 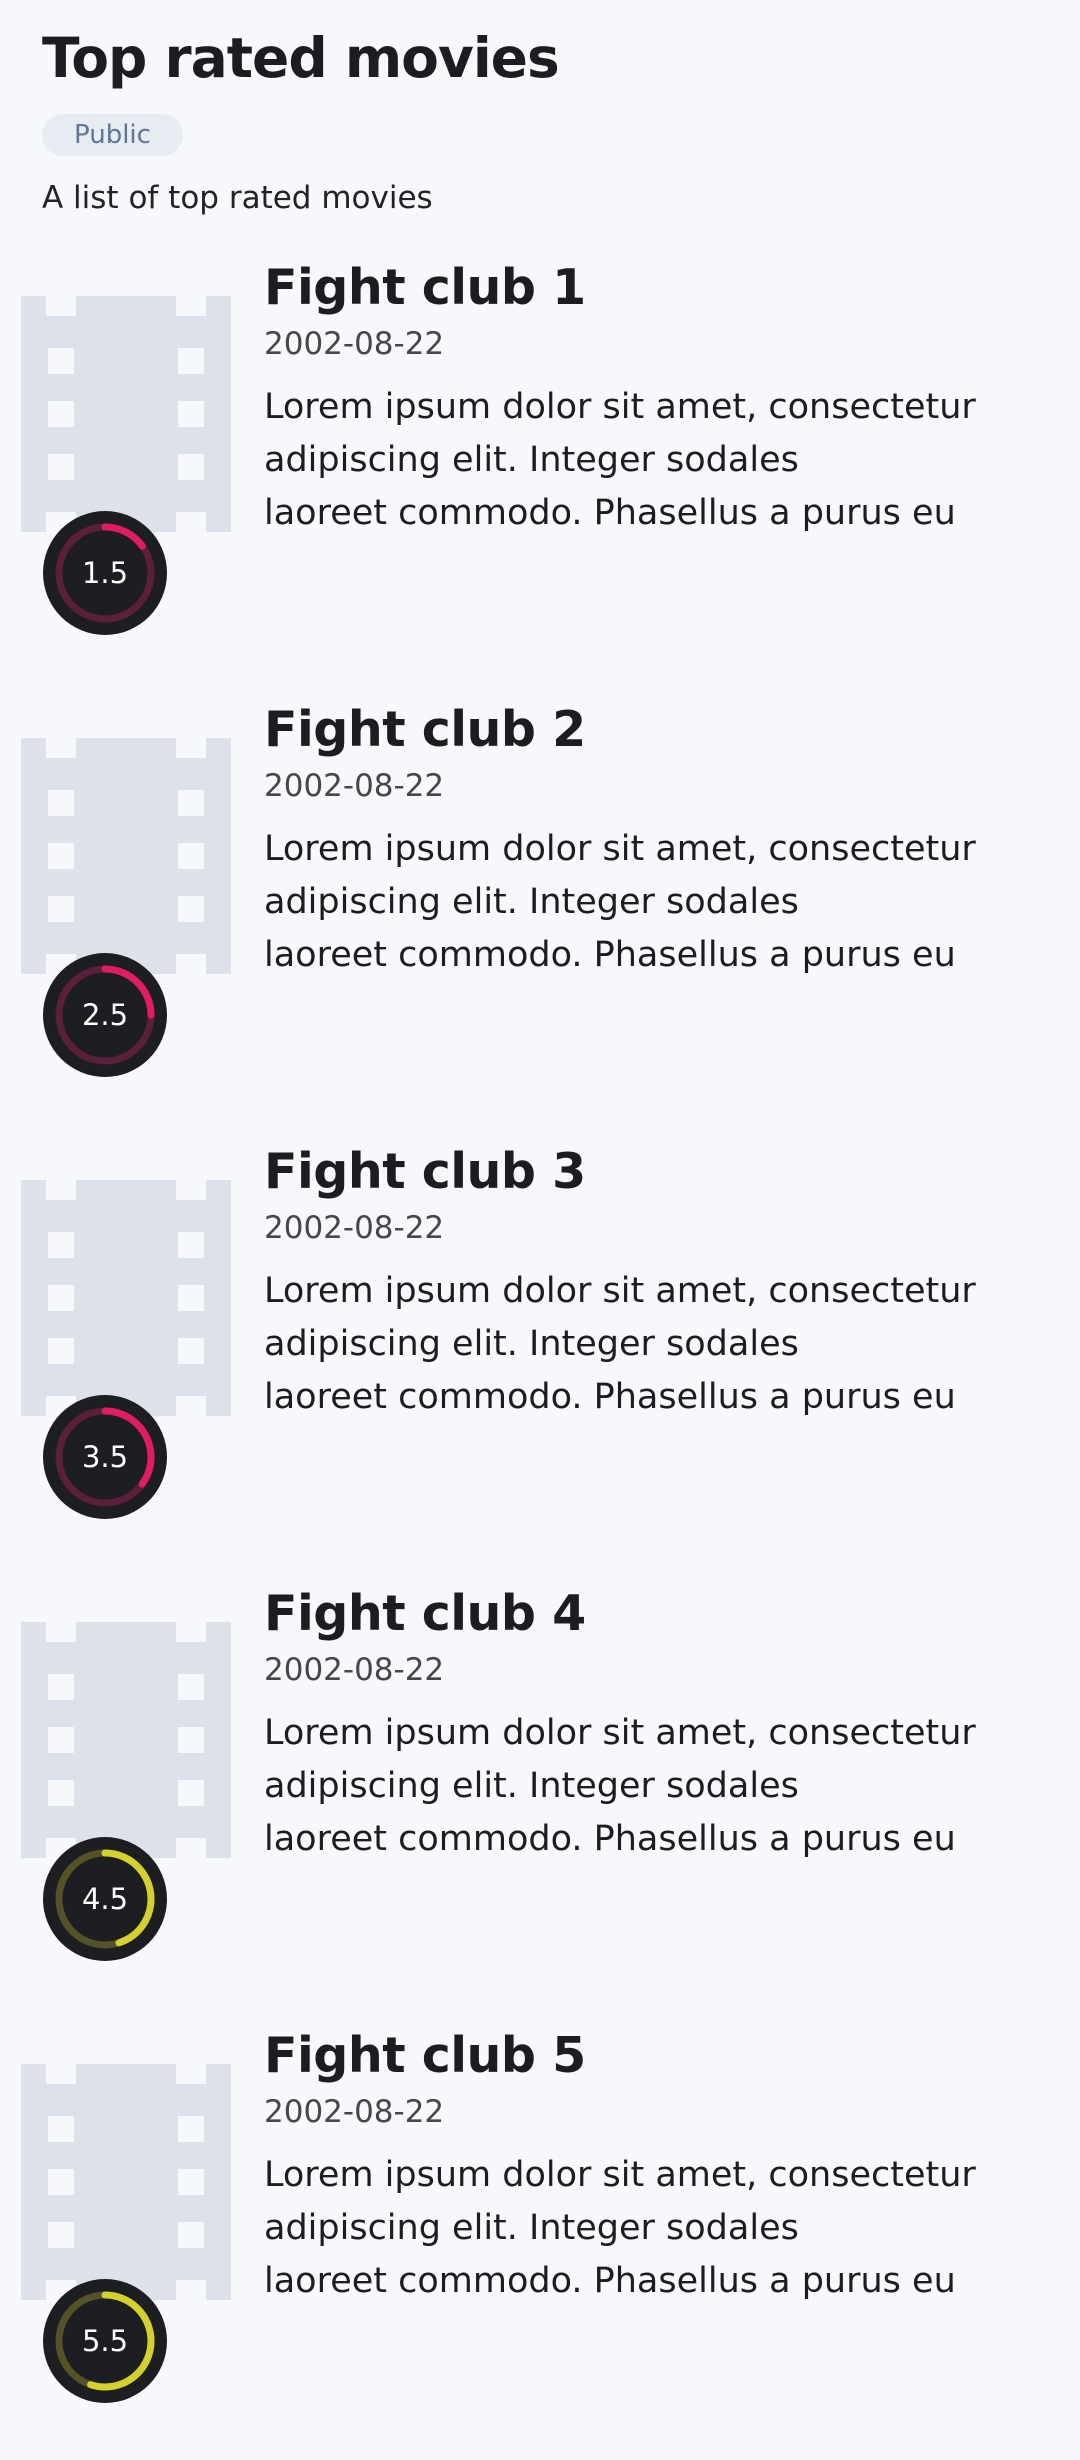 I want to click on list-description: A list of top rated movies, so click(x=237, y=198).